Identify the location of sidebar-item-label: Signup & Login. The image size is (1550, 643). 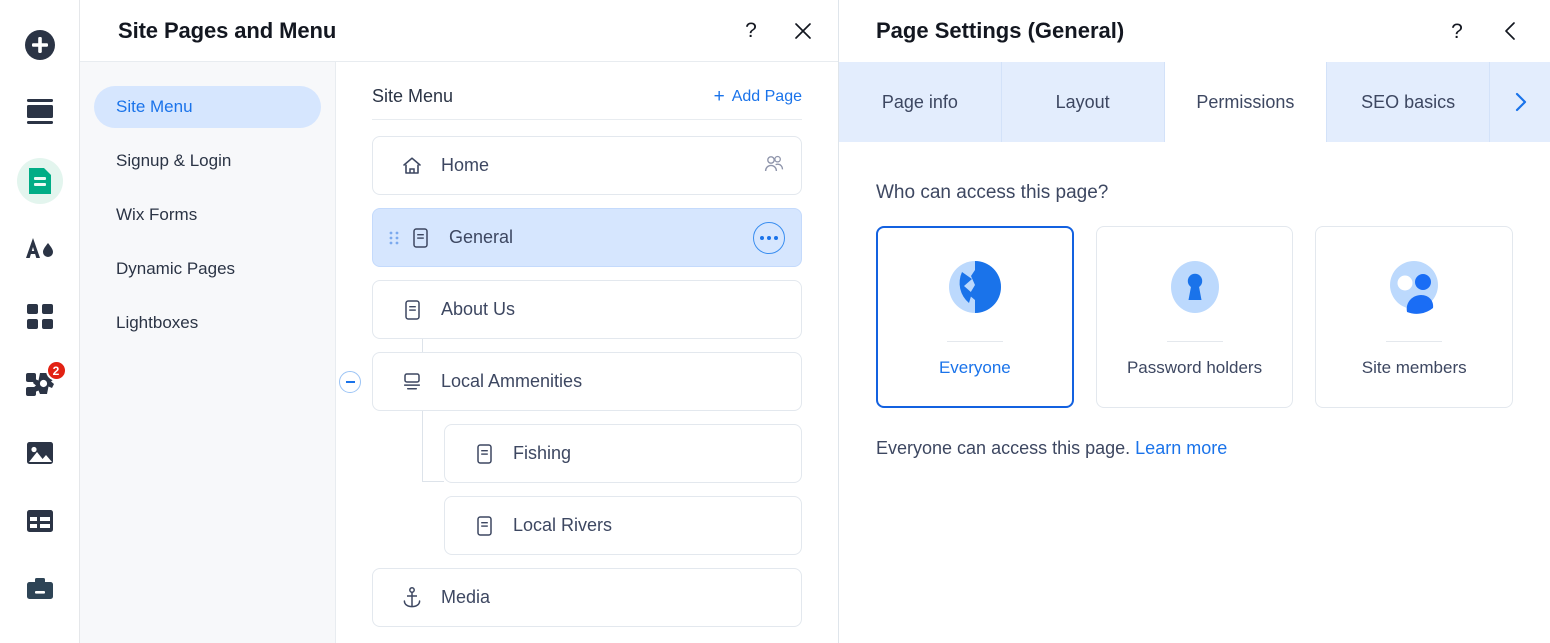
(174, 160).